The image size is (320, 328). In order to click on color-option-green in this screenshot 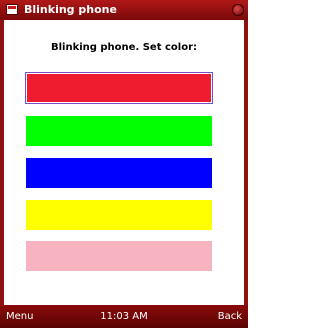, I will do `click(119, 131)`.